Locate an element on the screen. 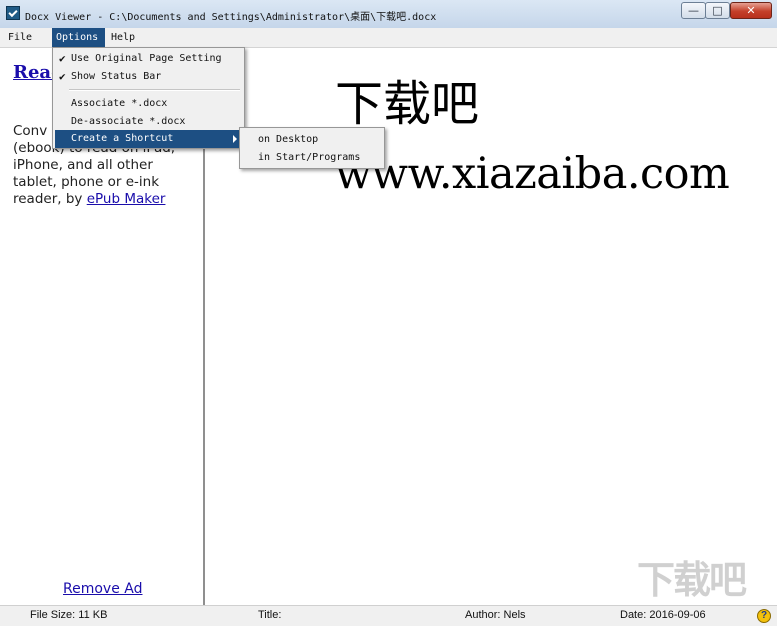  menu-item-de-associate-docx: De-associate *.docx is located at coordinates (148, 122).